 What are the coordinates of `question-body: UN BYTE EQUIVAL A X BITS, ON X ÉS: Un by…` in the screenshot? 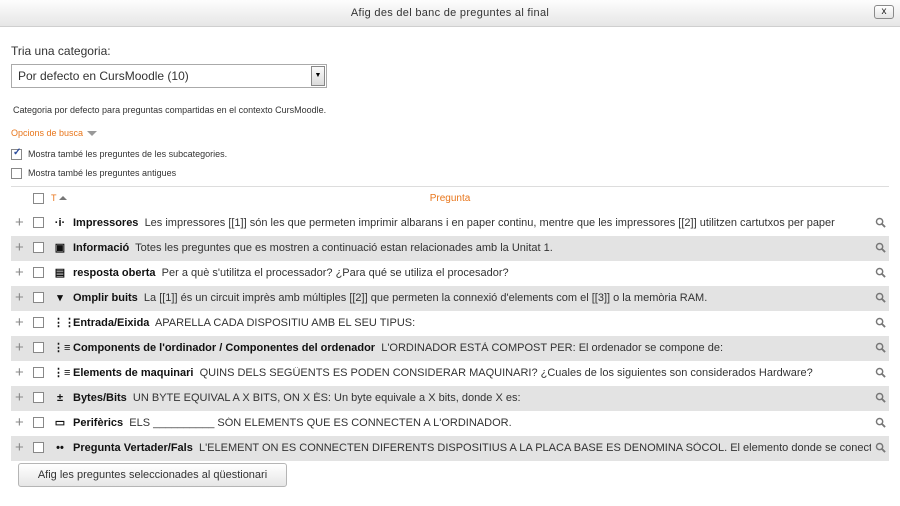 It's located at (326, 398).